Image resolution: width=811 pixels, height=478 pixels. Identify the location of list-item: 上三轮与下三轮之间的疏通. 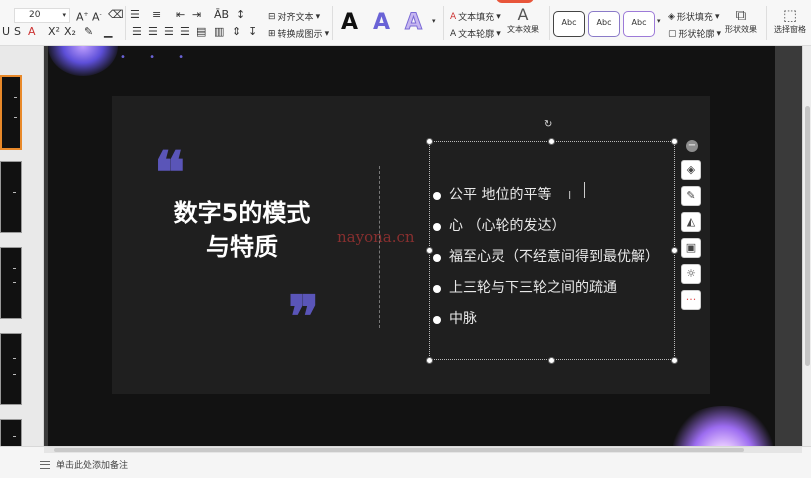
(546, 288).